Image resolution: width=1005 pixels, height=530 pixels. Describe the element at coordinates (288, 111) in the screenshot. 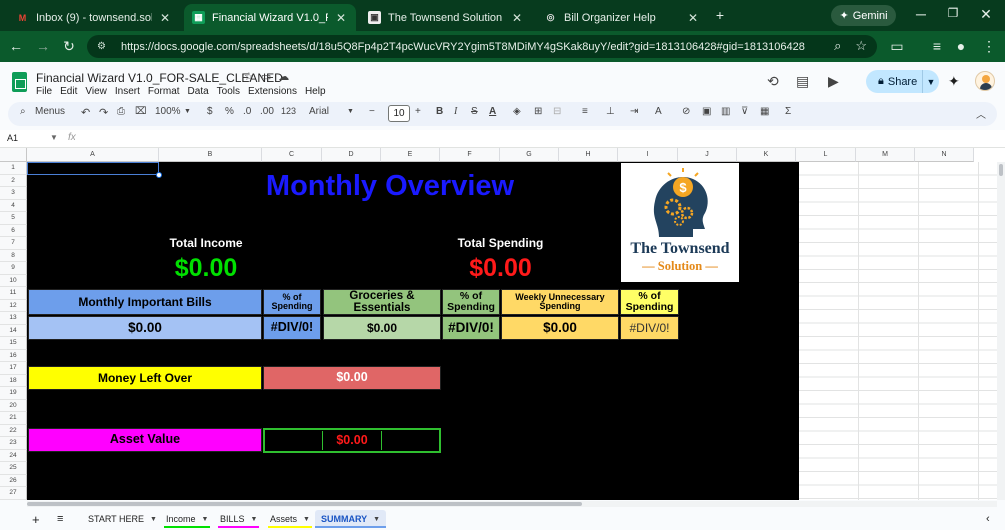

I see `more-formats-button: 123` at that location.